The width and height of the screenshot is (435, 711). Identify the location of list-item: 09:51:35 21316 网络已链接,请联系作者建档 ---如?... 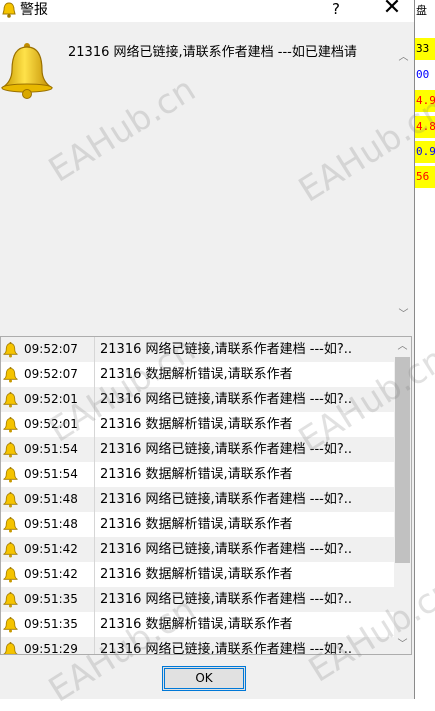
(197, 599).